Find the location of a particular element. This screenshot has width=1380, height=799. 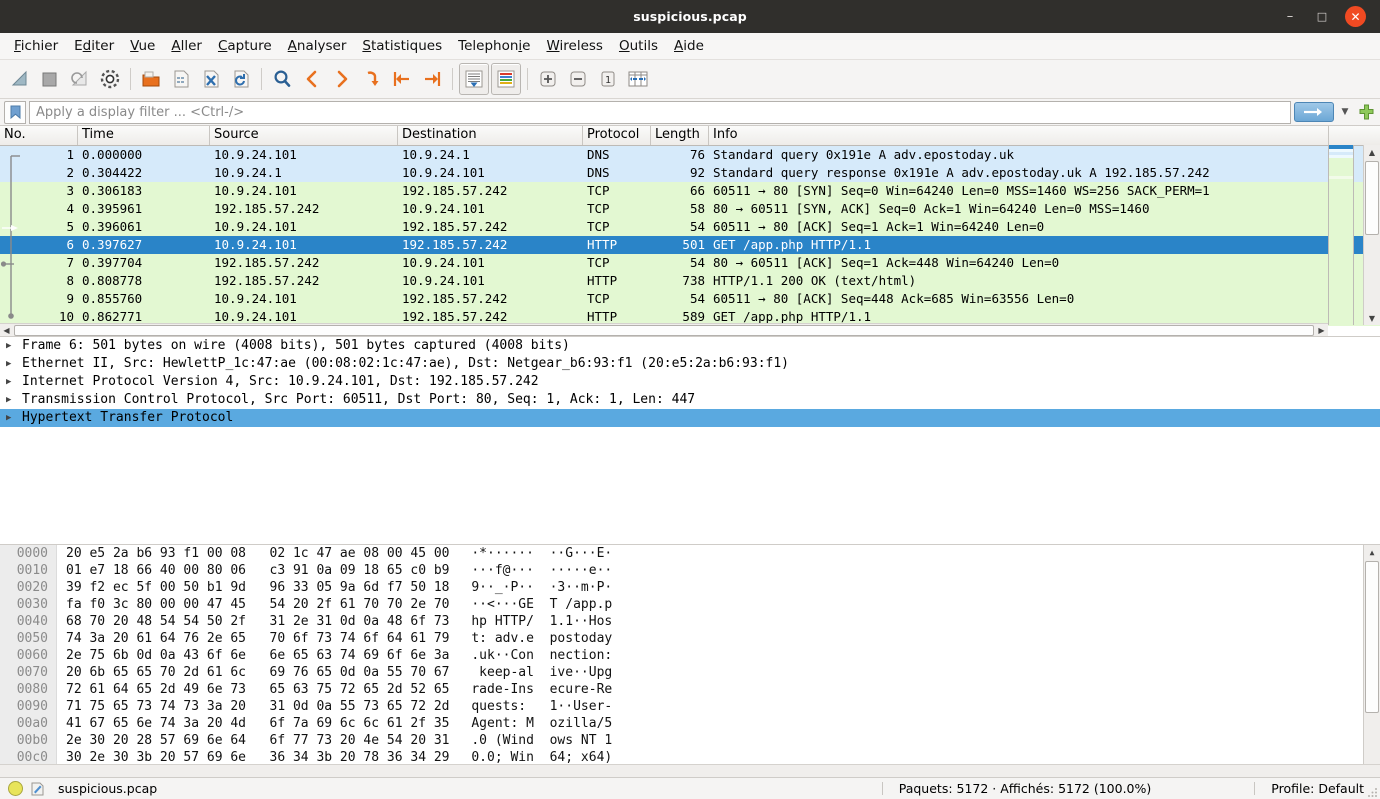

hex-scrollbar: ▲ ▼ is located at coordinates (1371, 661).